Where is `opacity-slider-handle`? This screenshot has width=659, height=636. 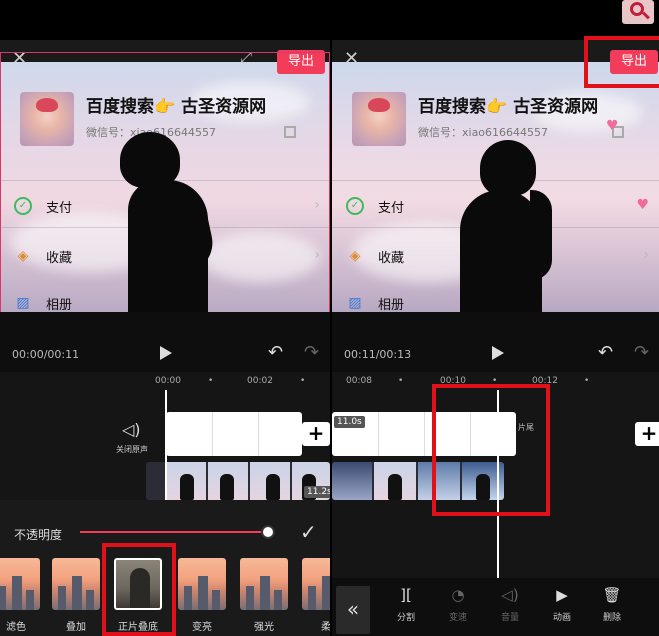
opacity-slider-handle is located at coordinates (268, 532).